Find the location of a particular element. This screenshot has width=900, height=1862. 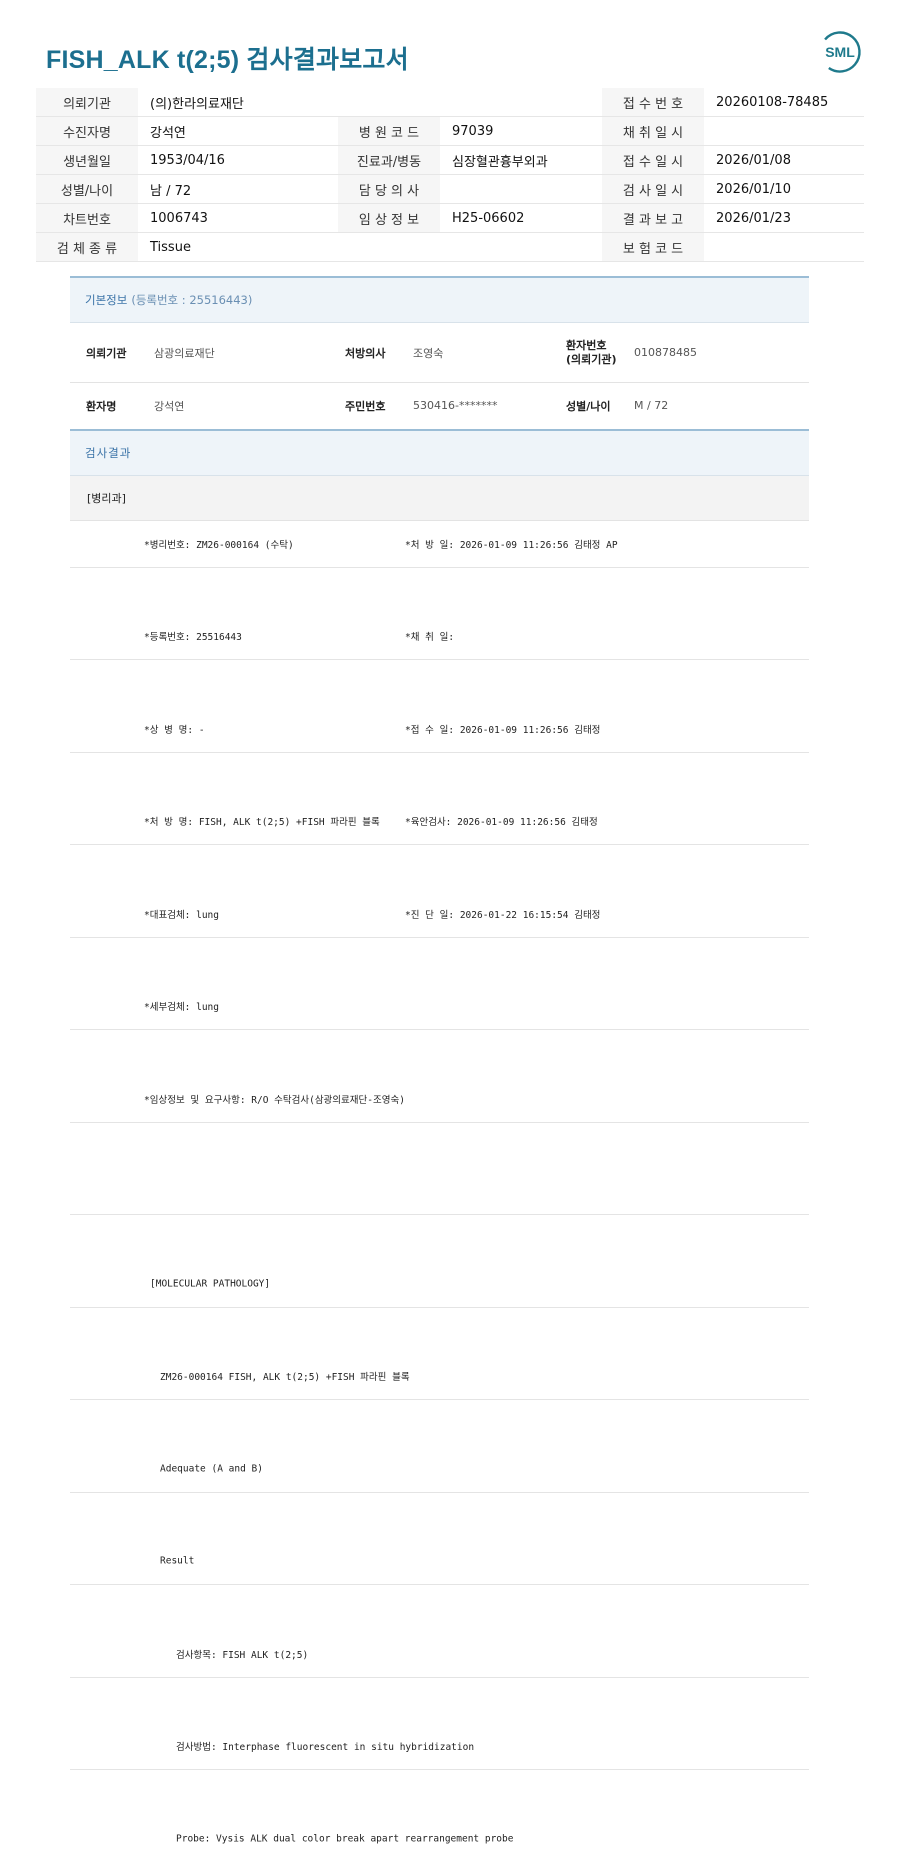

header-value: 2026/01/08 is located at coordinates (784, 160).